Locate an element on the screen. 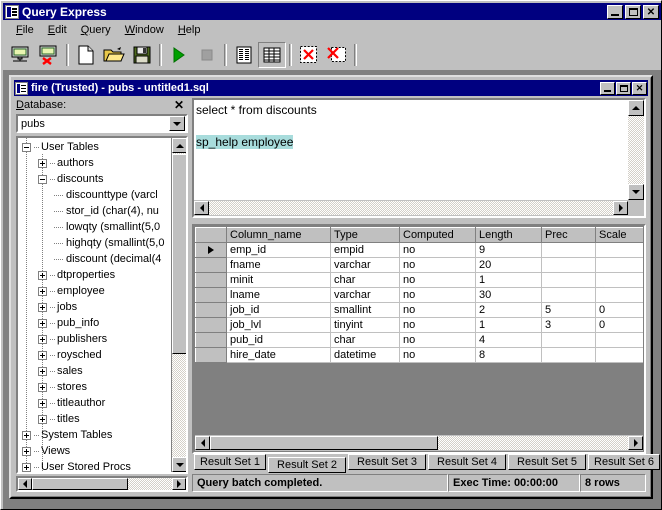  table-row: minitcharno1yes is located at coordinates (419, 280).